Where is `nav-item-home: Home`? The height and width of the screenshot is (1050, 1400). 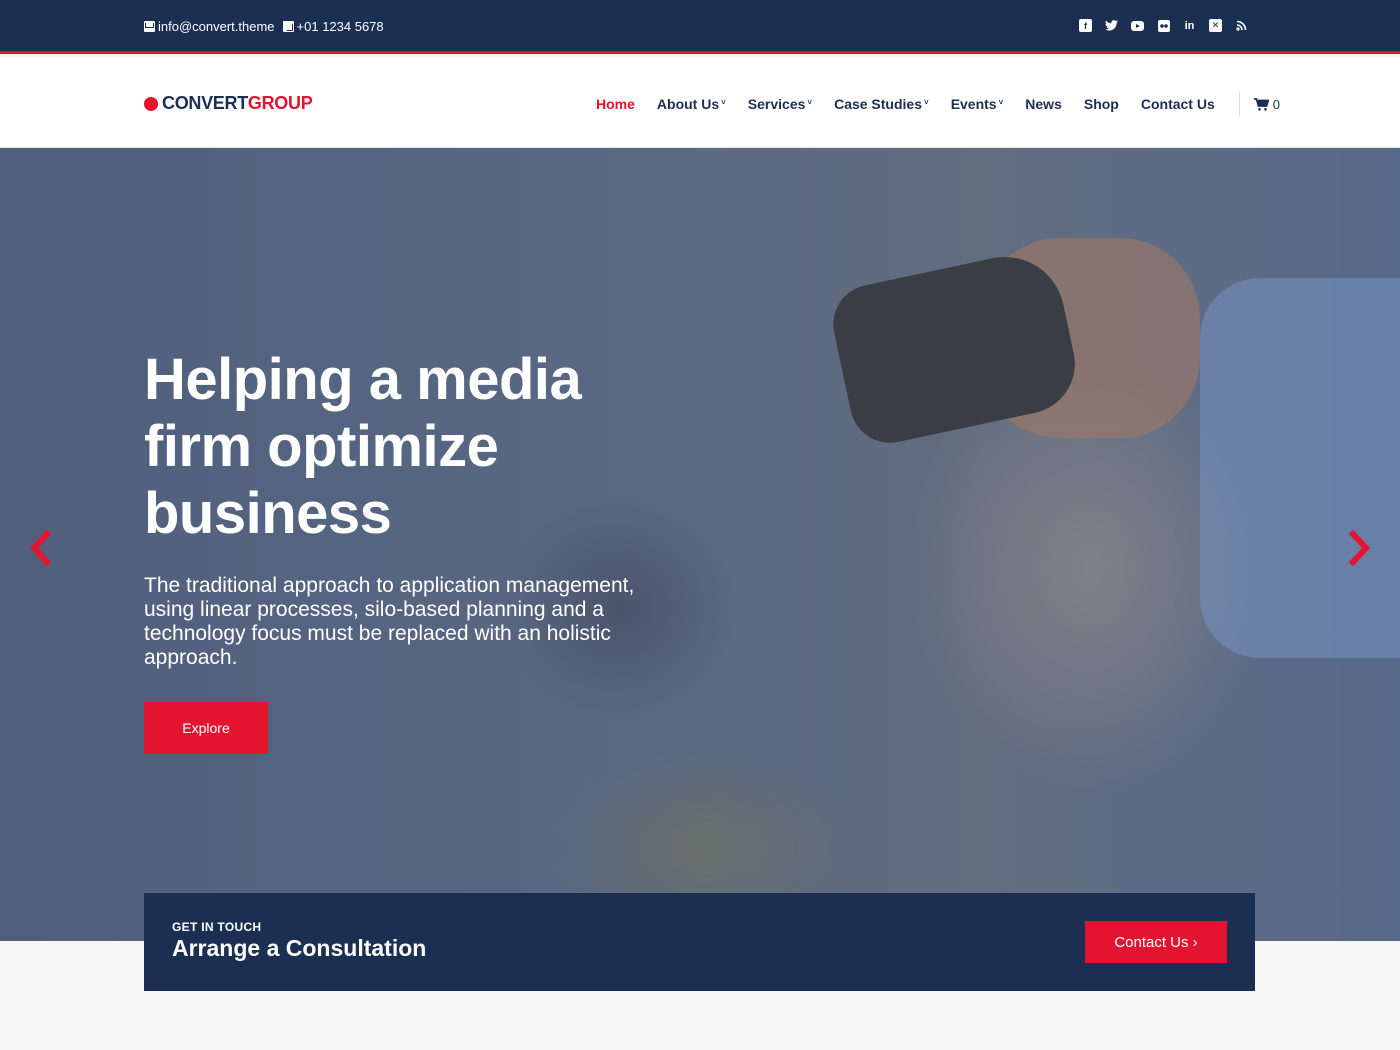 nav-item-home: Home is located at coordinates (615, 104).